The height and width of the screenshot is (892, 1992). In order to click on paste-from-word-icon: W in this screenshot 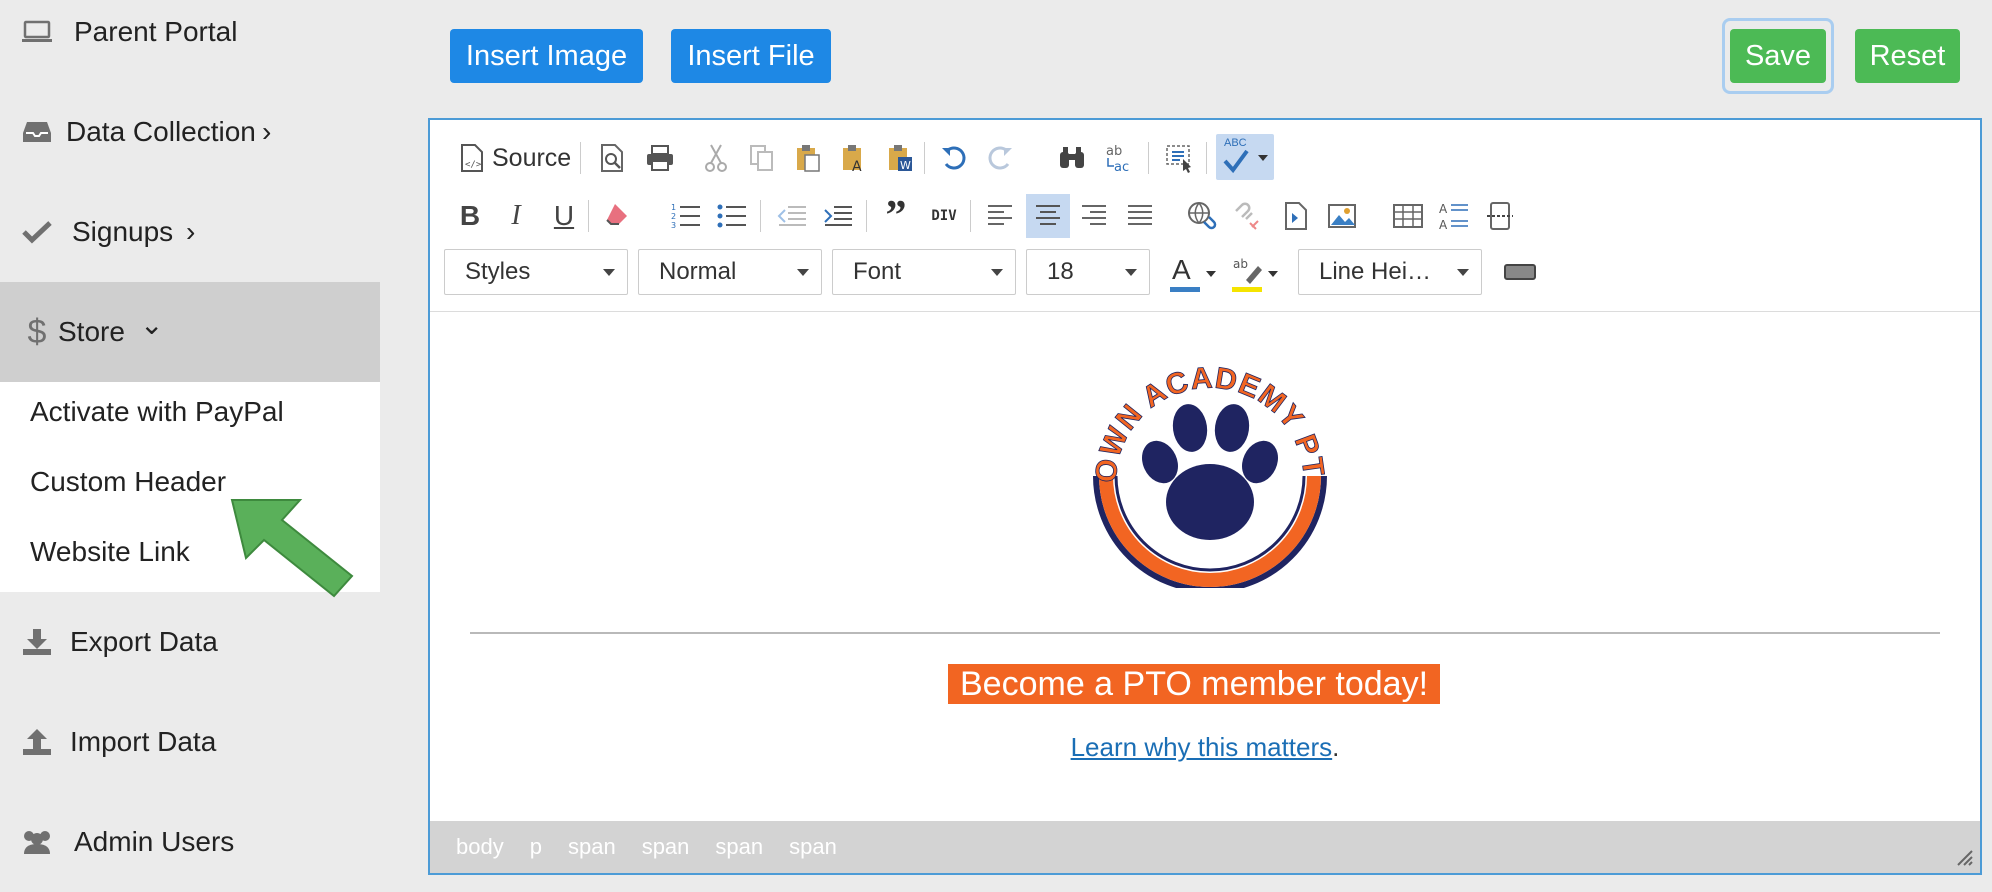, I will do `click(900, 158)`.